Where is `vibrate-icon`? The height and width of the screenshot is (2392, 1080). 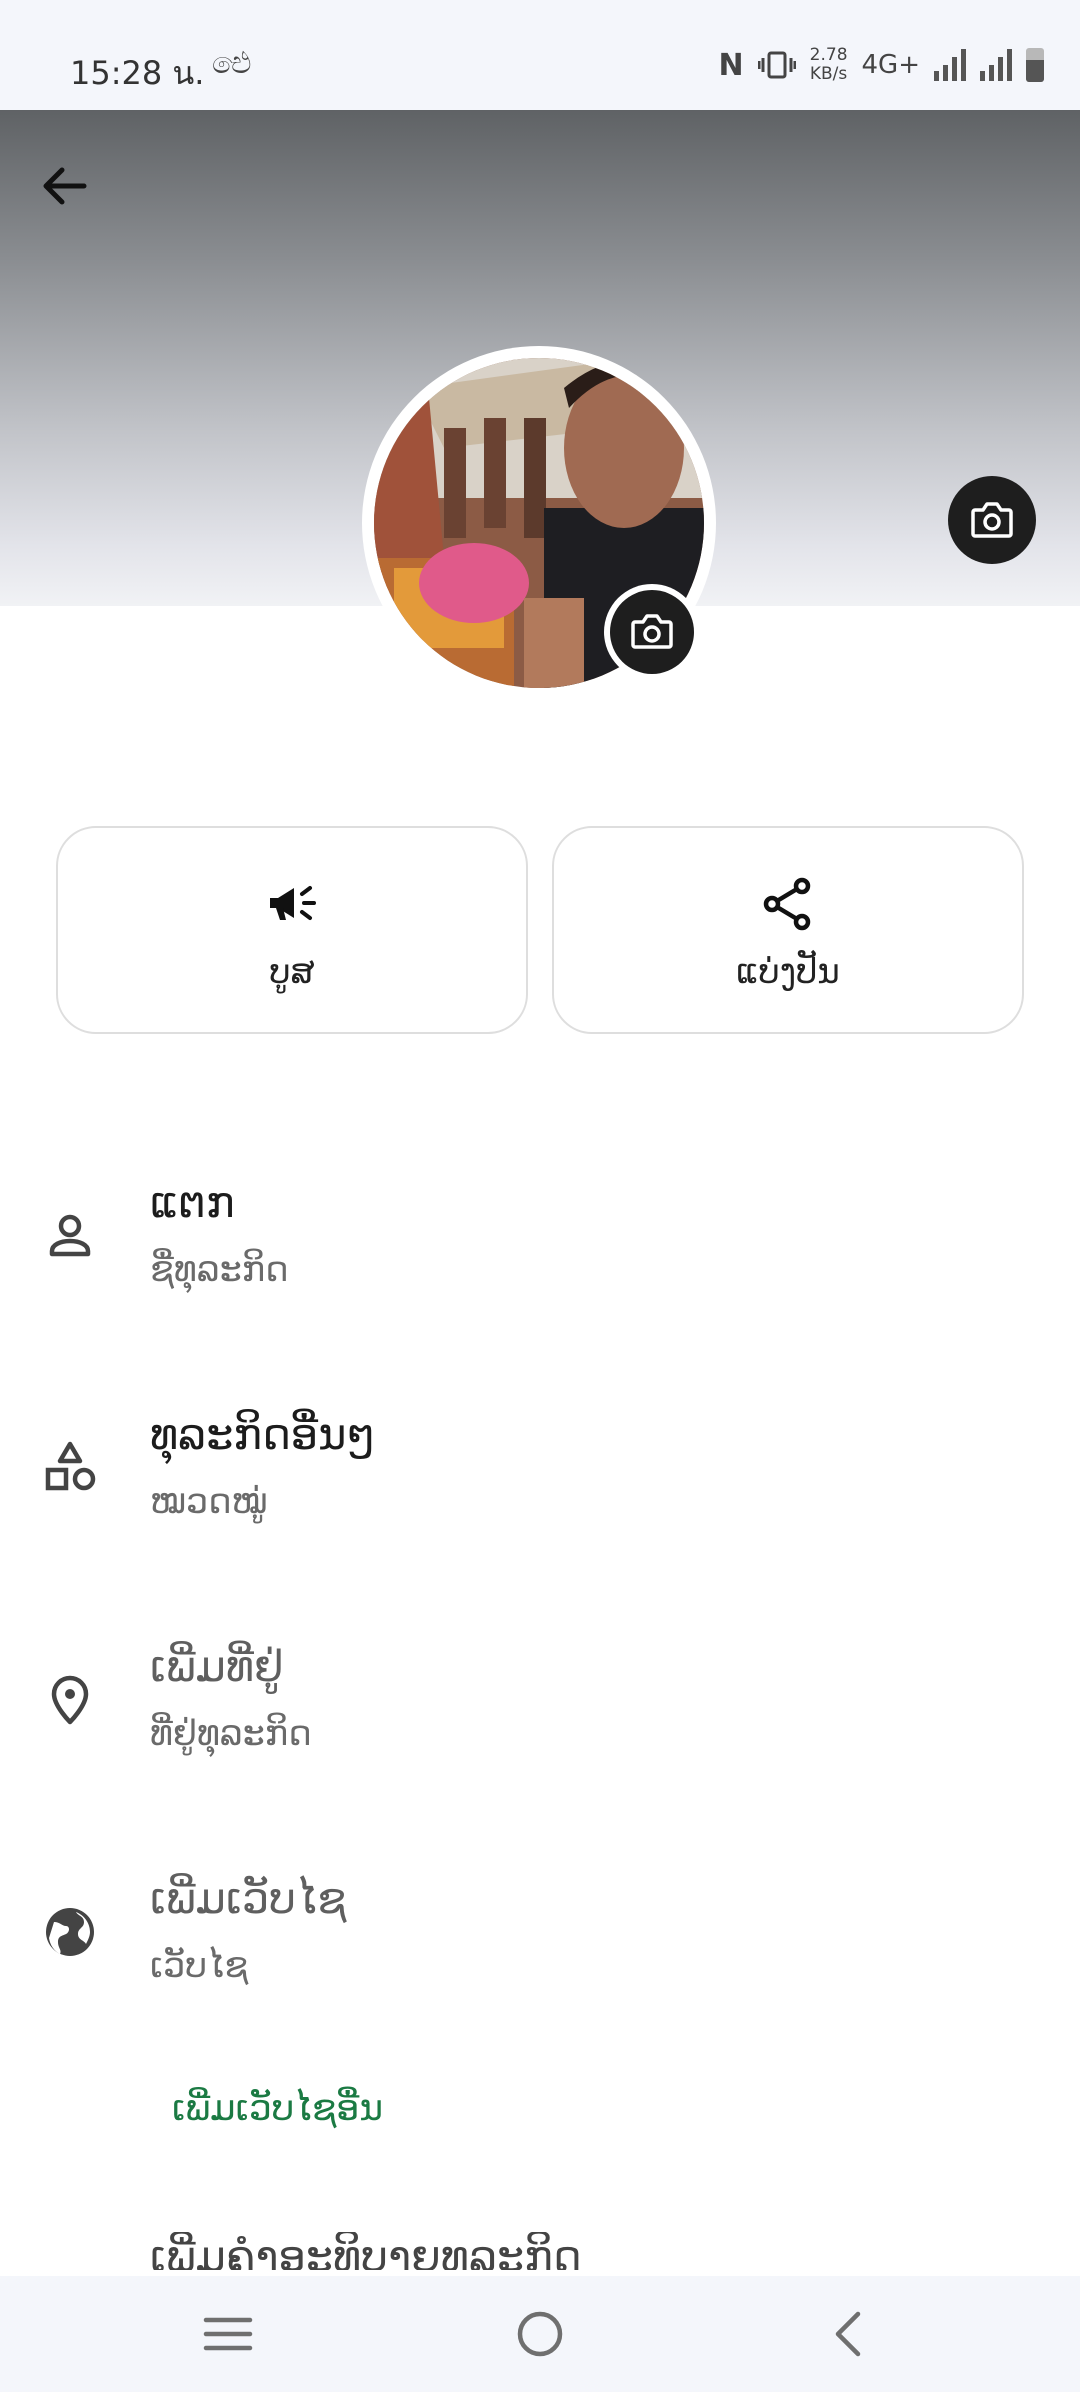 vibrate-icon is located at coordinates (776, 65).